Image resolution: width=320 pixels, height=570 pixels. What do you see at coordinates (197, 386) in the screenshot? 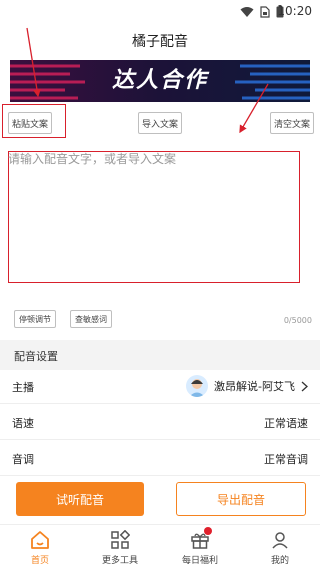
I see `anchor-avatar` at bounding box center [197, 386].